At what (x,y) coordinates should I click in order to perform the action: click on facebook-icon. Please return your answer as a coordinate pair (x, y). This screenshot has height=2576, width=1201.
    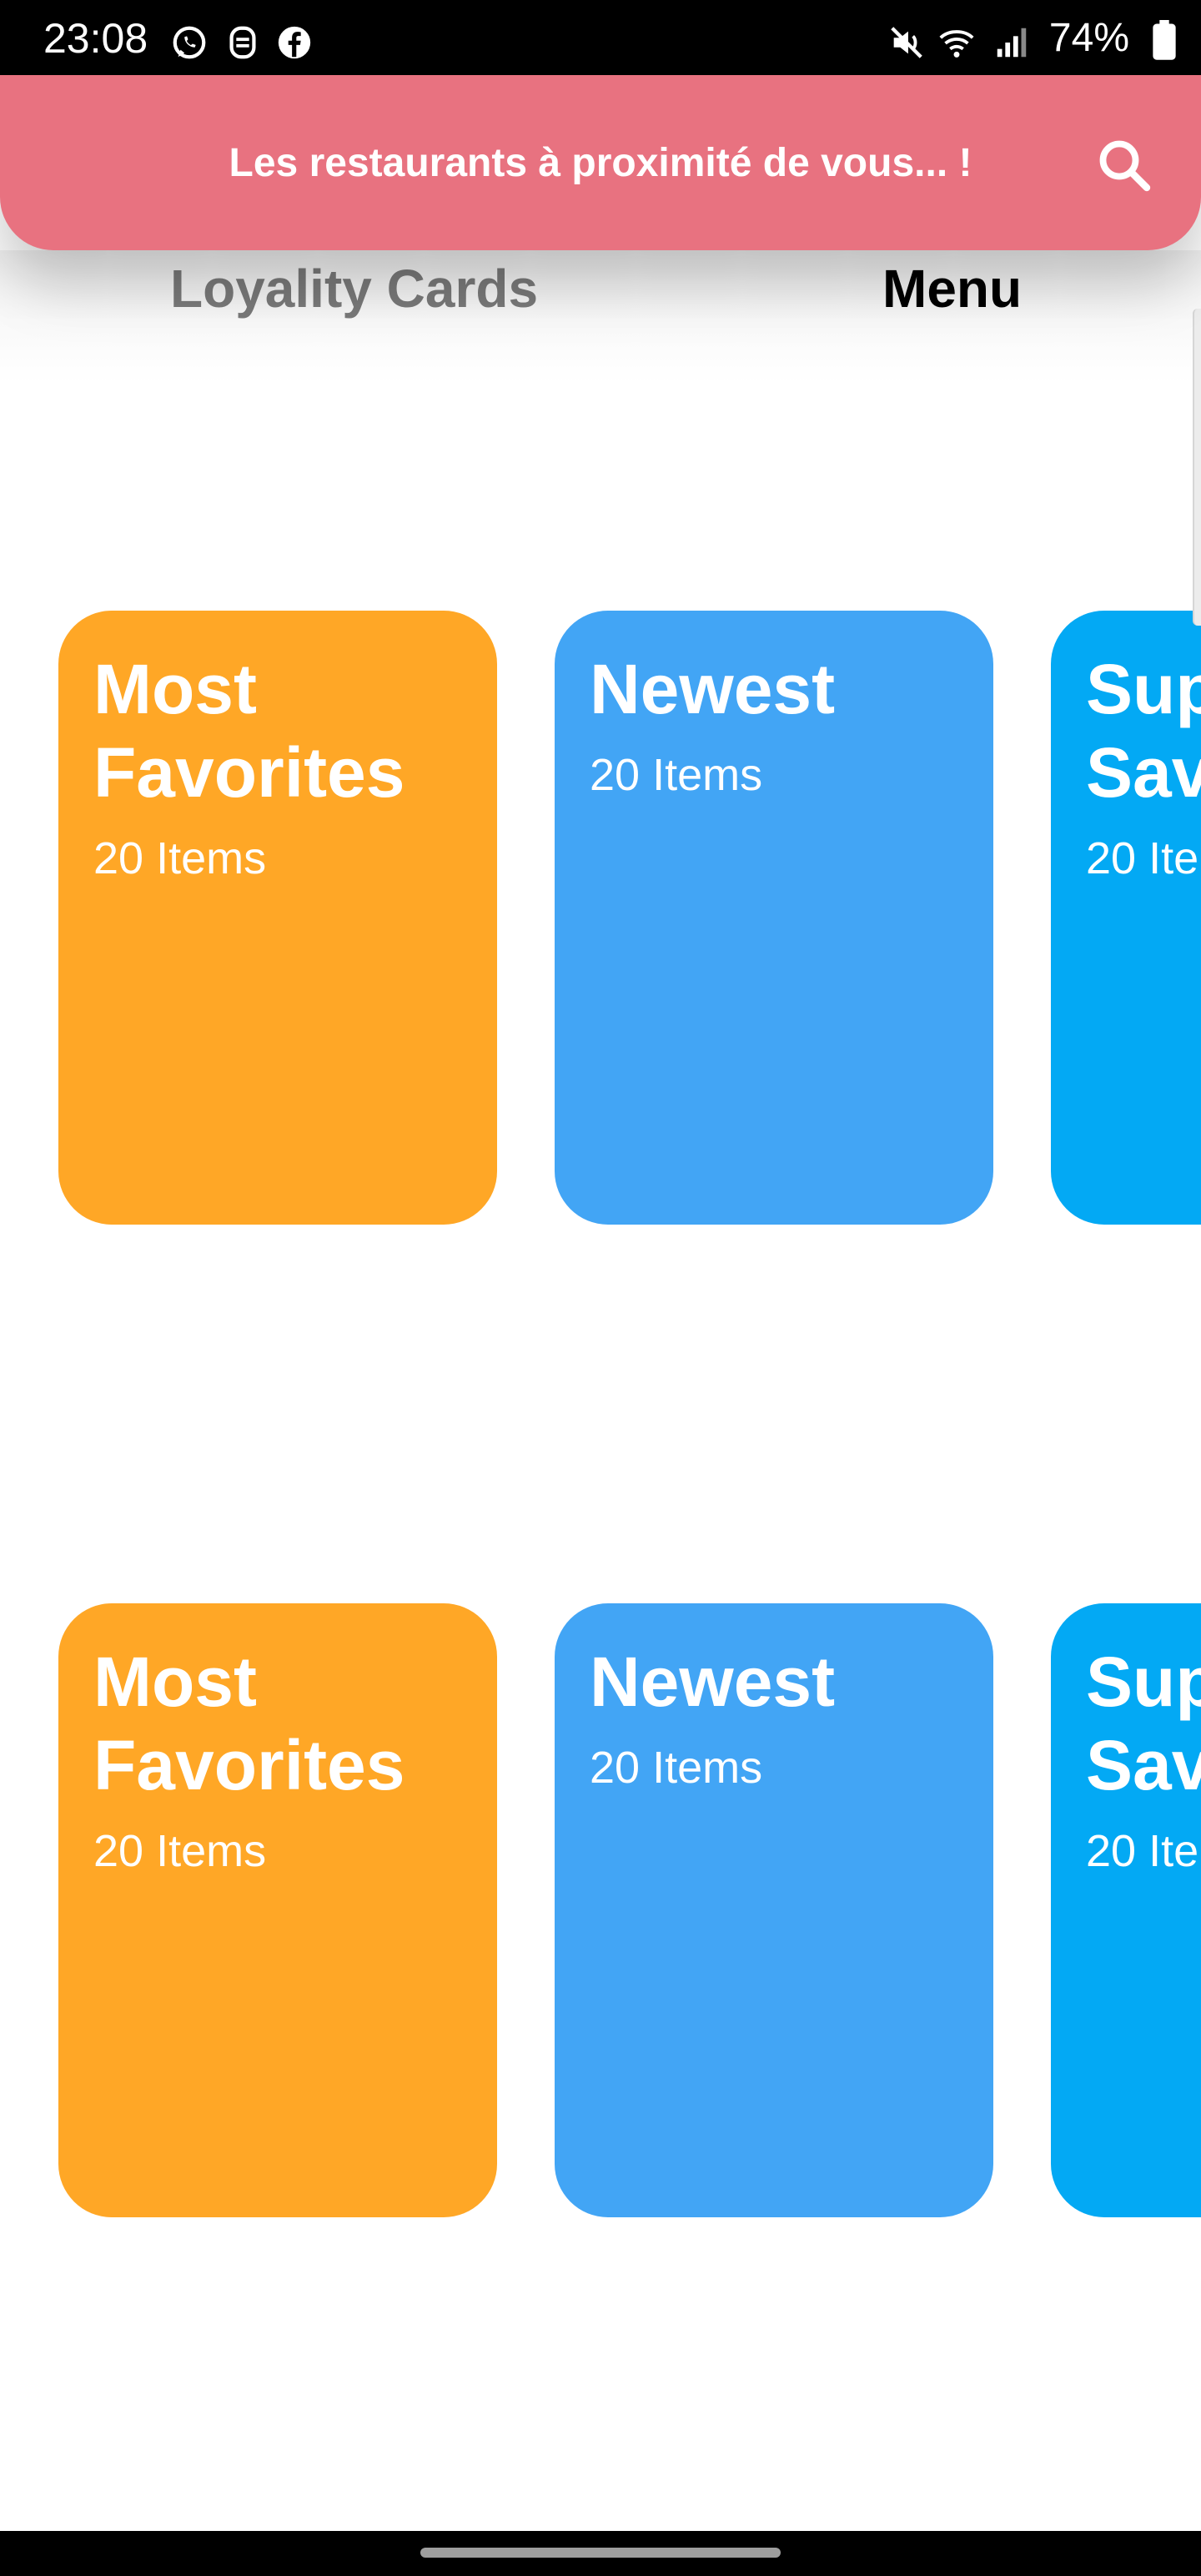
    Looking at the image, I should click on (295, 42).